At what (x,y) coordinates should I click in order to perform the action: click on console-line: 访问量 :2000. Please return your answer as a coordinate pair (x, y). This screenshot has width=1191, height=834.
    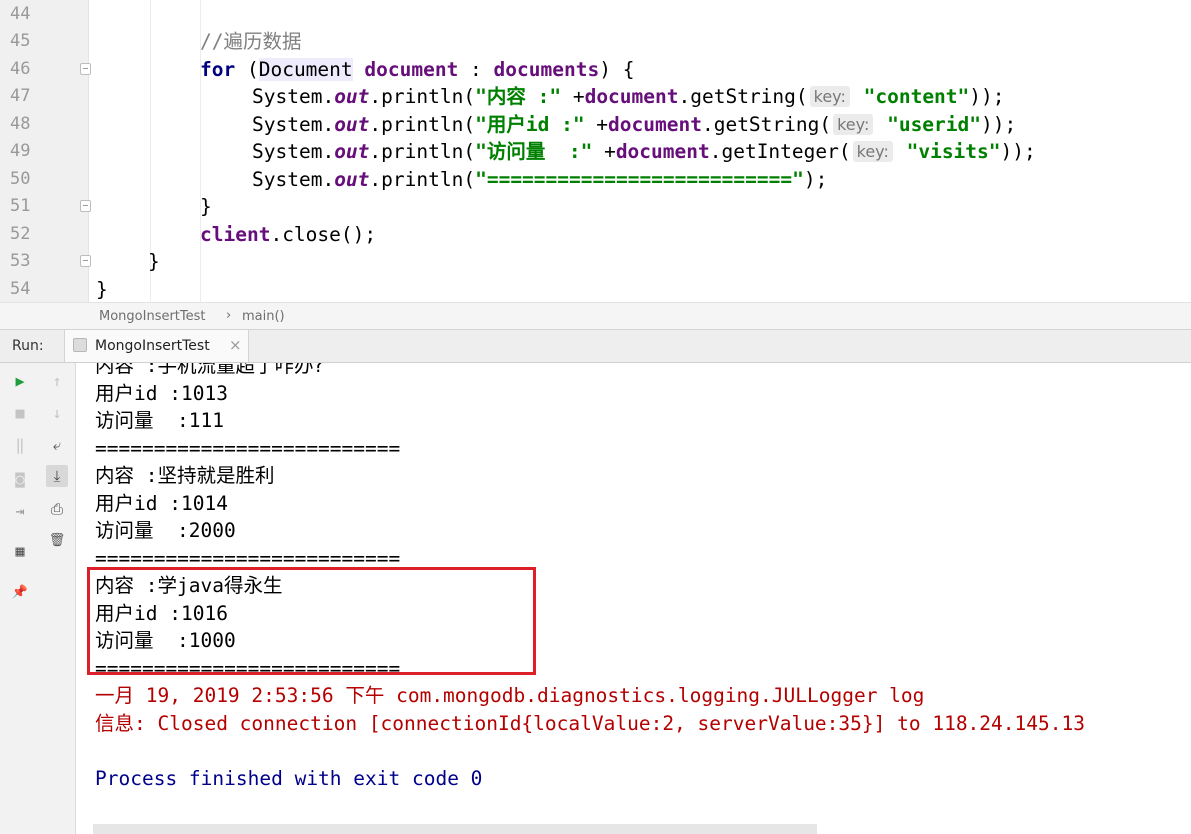
    Looking at the image, I should click on (165, 530).